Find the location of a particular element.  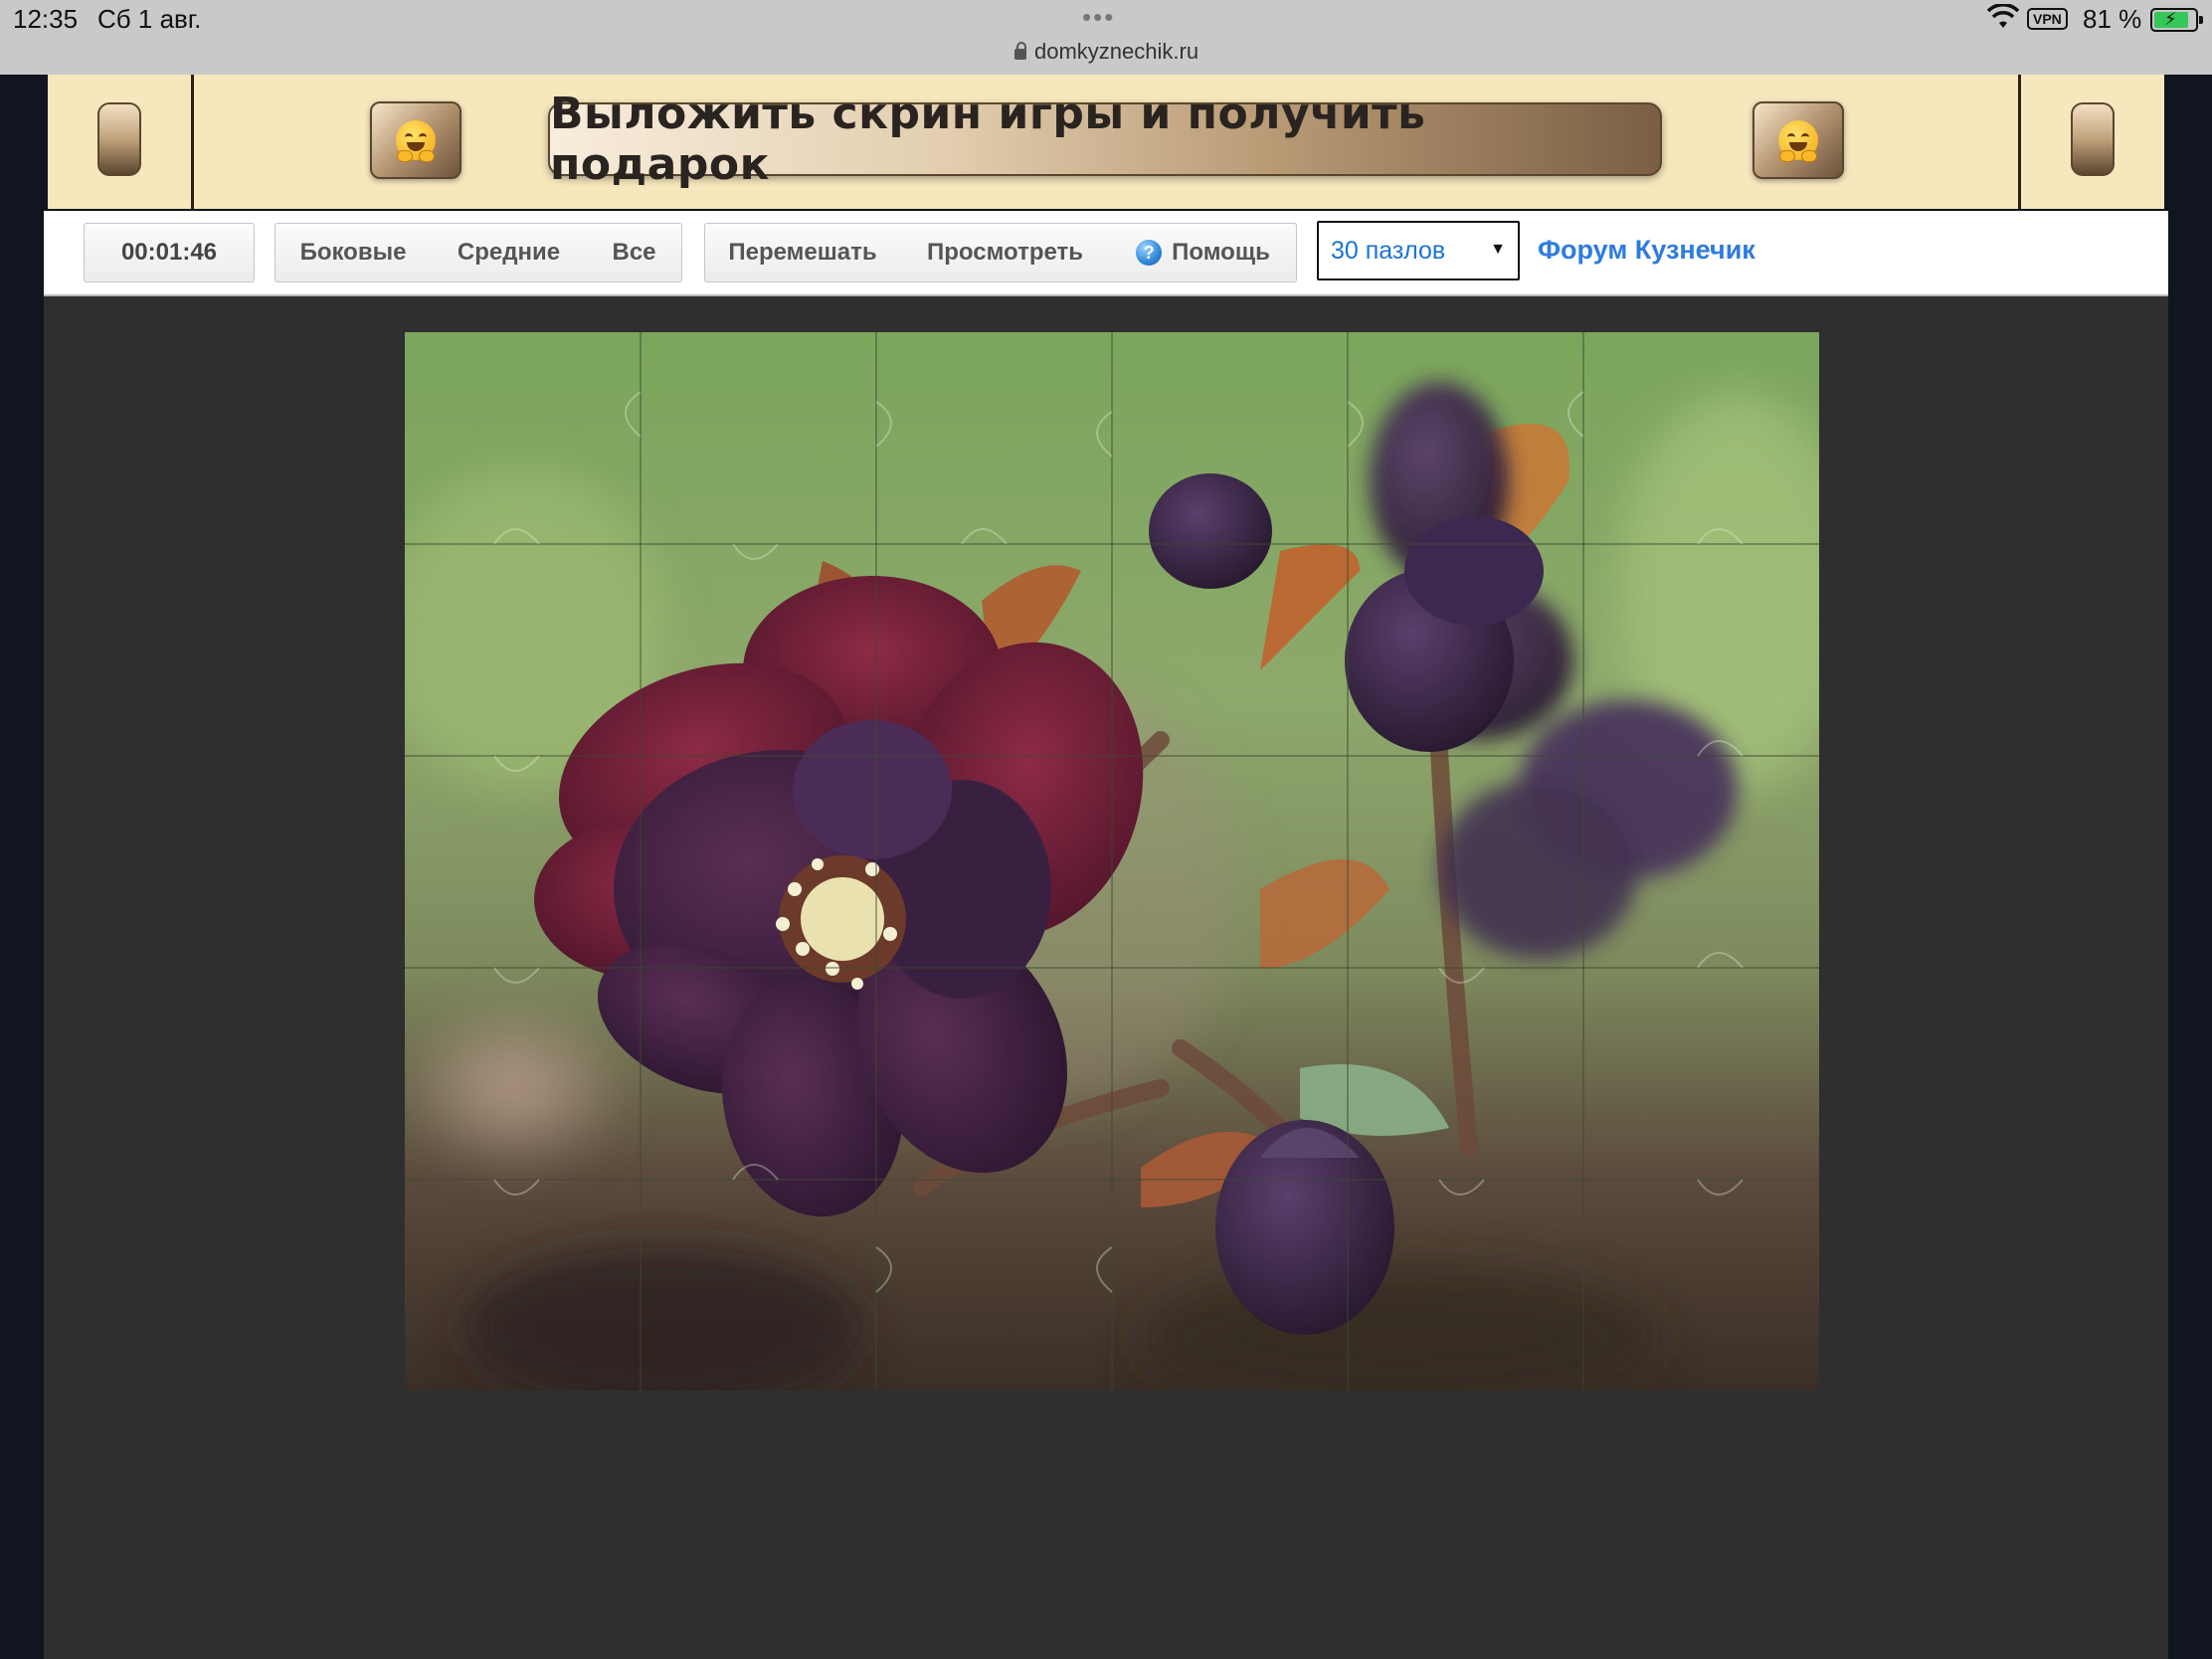

emoji-button-right is located at coordinates (1798, 140).